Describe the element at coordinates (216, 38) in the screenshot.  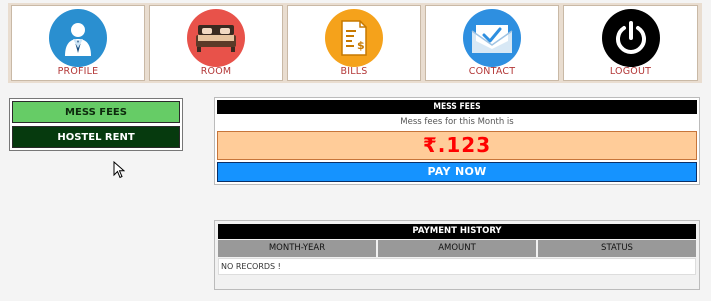
I see `bed-icon` at that location.